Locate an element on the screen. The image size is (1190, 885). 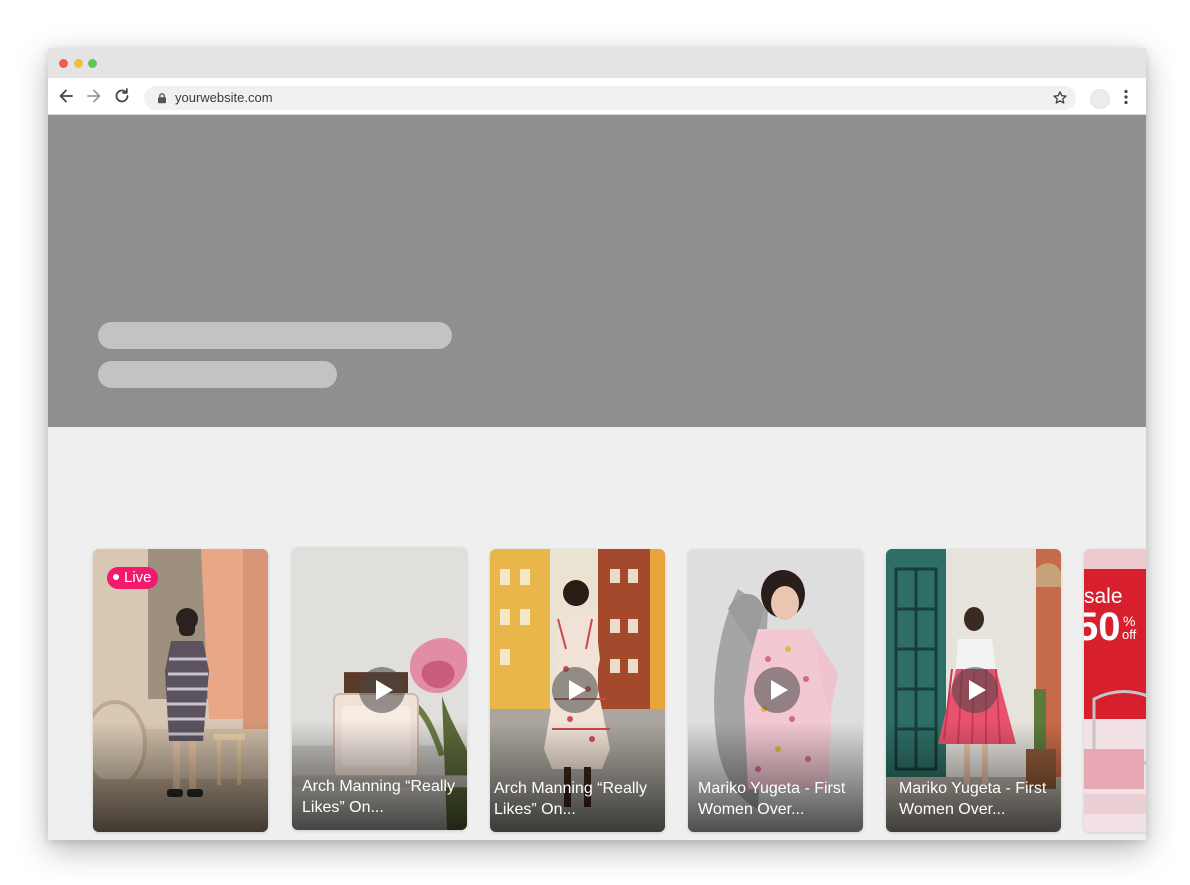
hero-subtitle-placeholder is located at coordinates (217, 374).